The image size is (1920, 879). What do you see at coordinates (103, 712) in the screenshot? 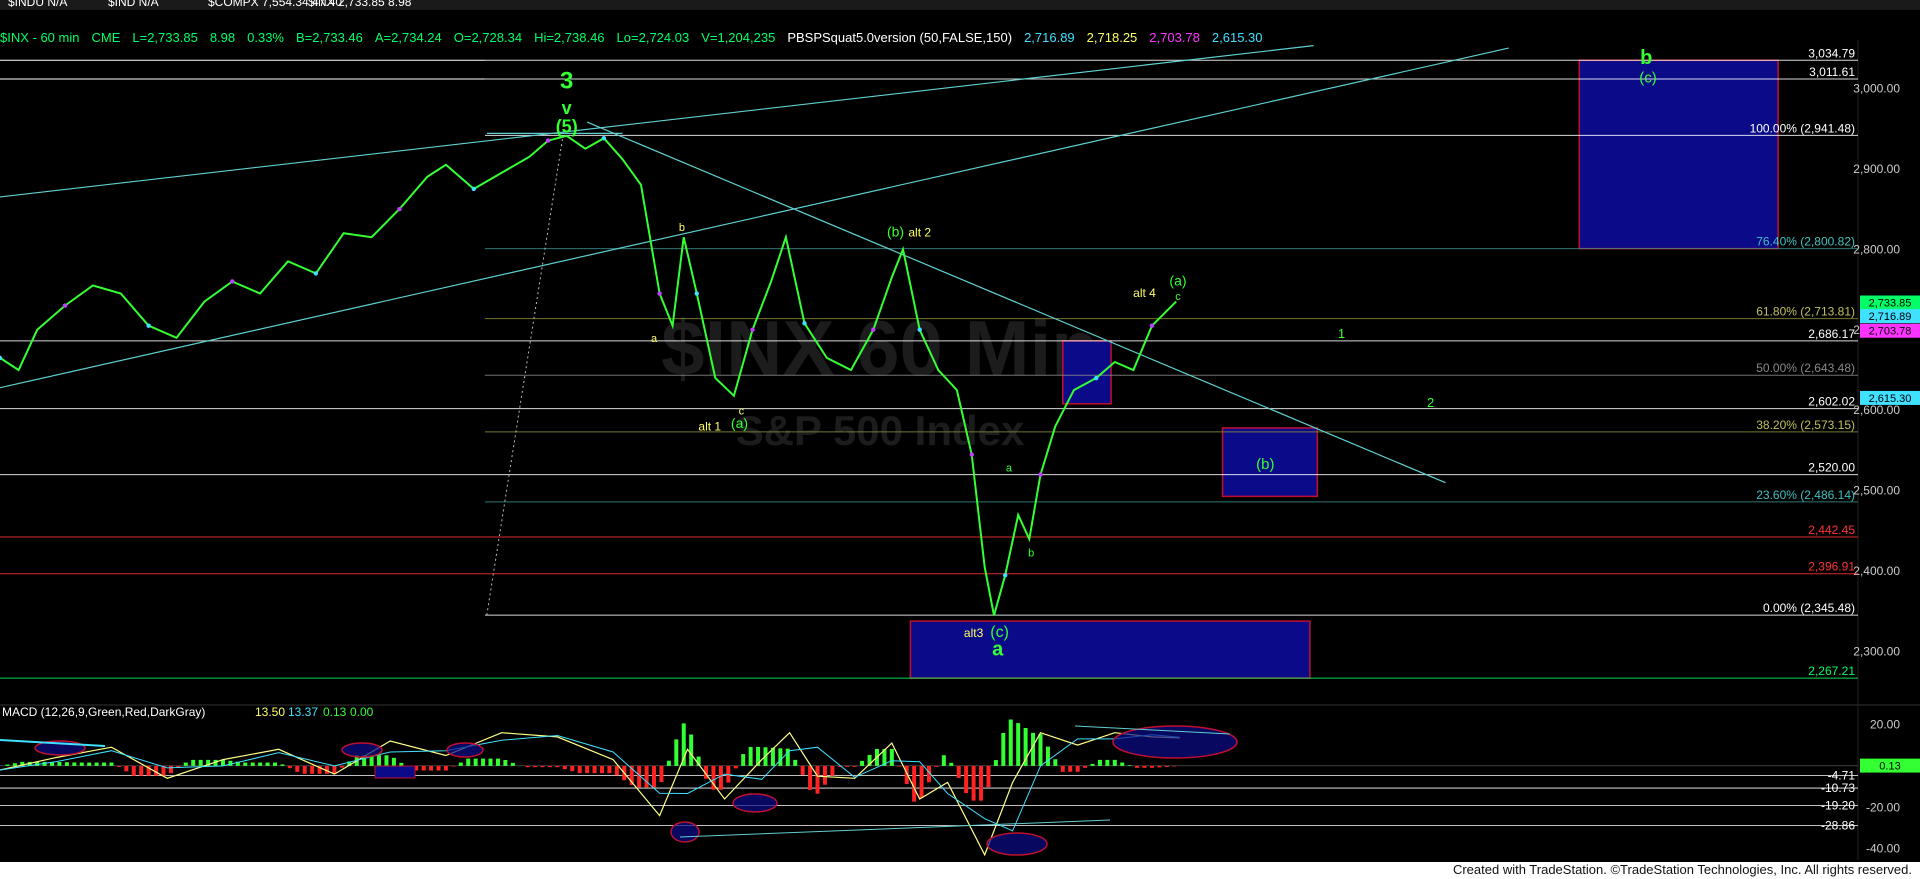
I see `macd-label: MACD (12,26,9,Green,Red,DarkGray)` at bounding box center [103, 712].